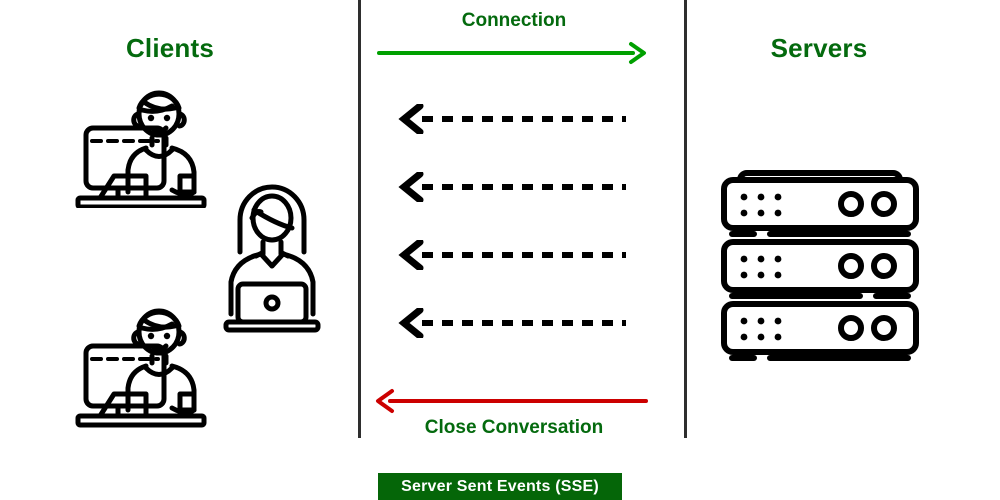  What do you see at coordinates (512, 323) in the screenshot?
I see `event-stream-arrow-4-icon` at bounding box center [512, 323].